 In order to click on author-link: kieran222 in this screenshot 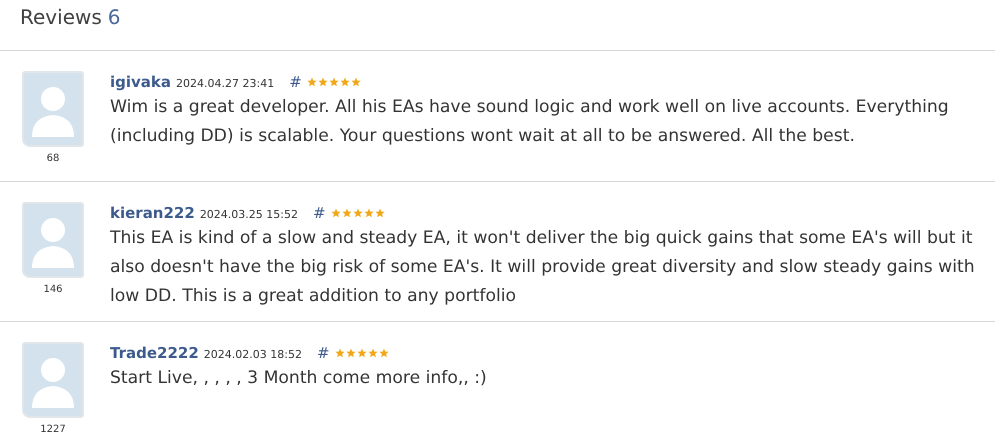, I will do `click(152, 213)`.